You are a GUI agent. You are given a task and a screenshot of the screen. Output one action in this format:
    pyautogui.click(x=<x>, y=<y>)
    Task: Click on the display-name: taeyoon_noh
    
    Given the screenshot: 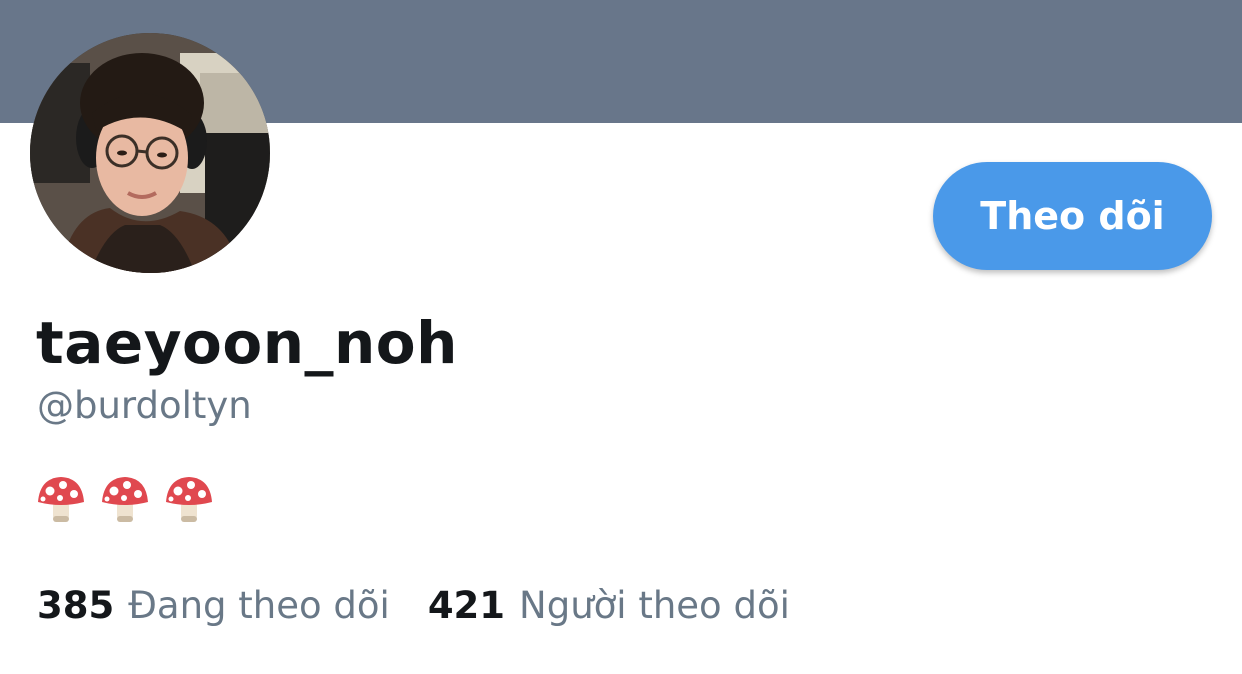 What is the action you would take?
    pyautogui.click(x=247, y=343)
    